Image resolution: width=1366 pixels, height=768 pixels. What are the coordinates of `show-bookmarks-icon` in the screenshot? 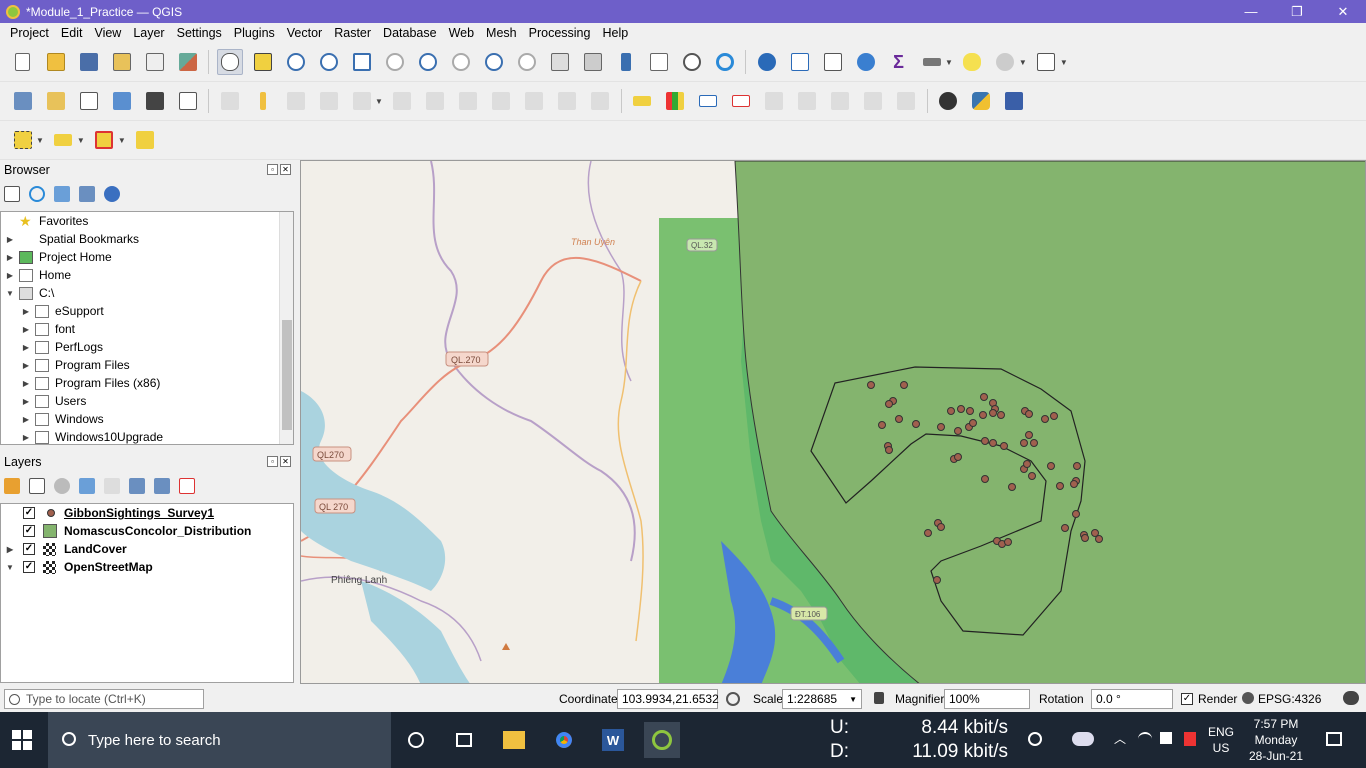 It's located at (659, 62).